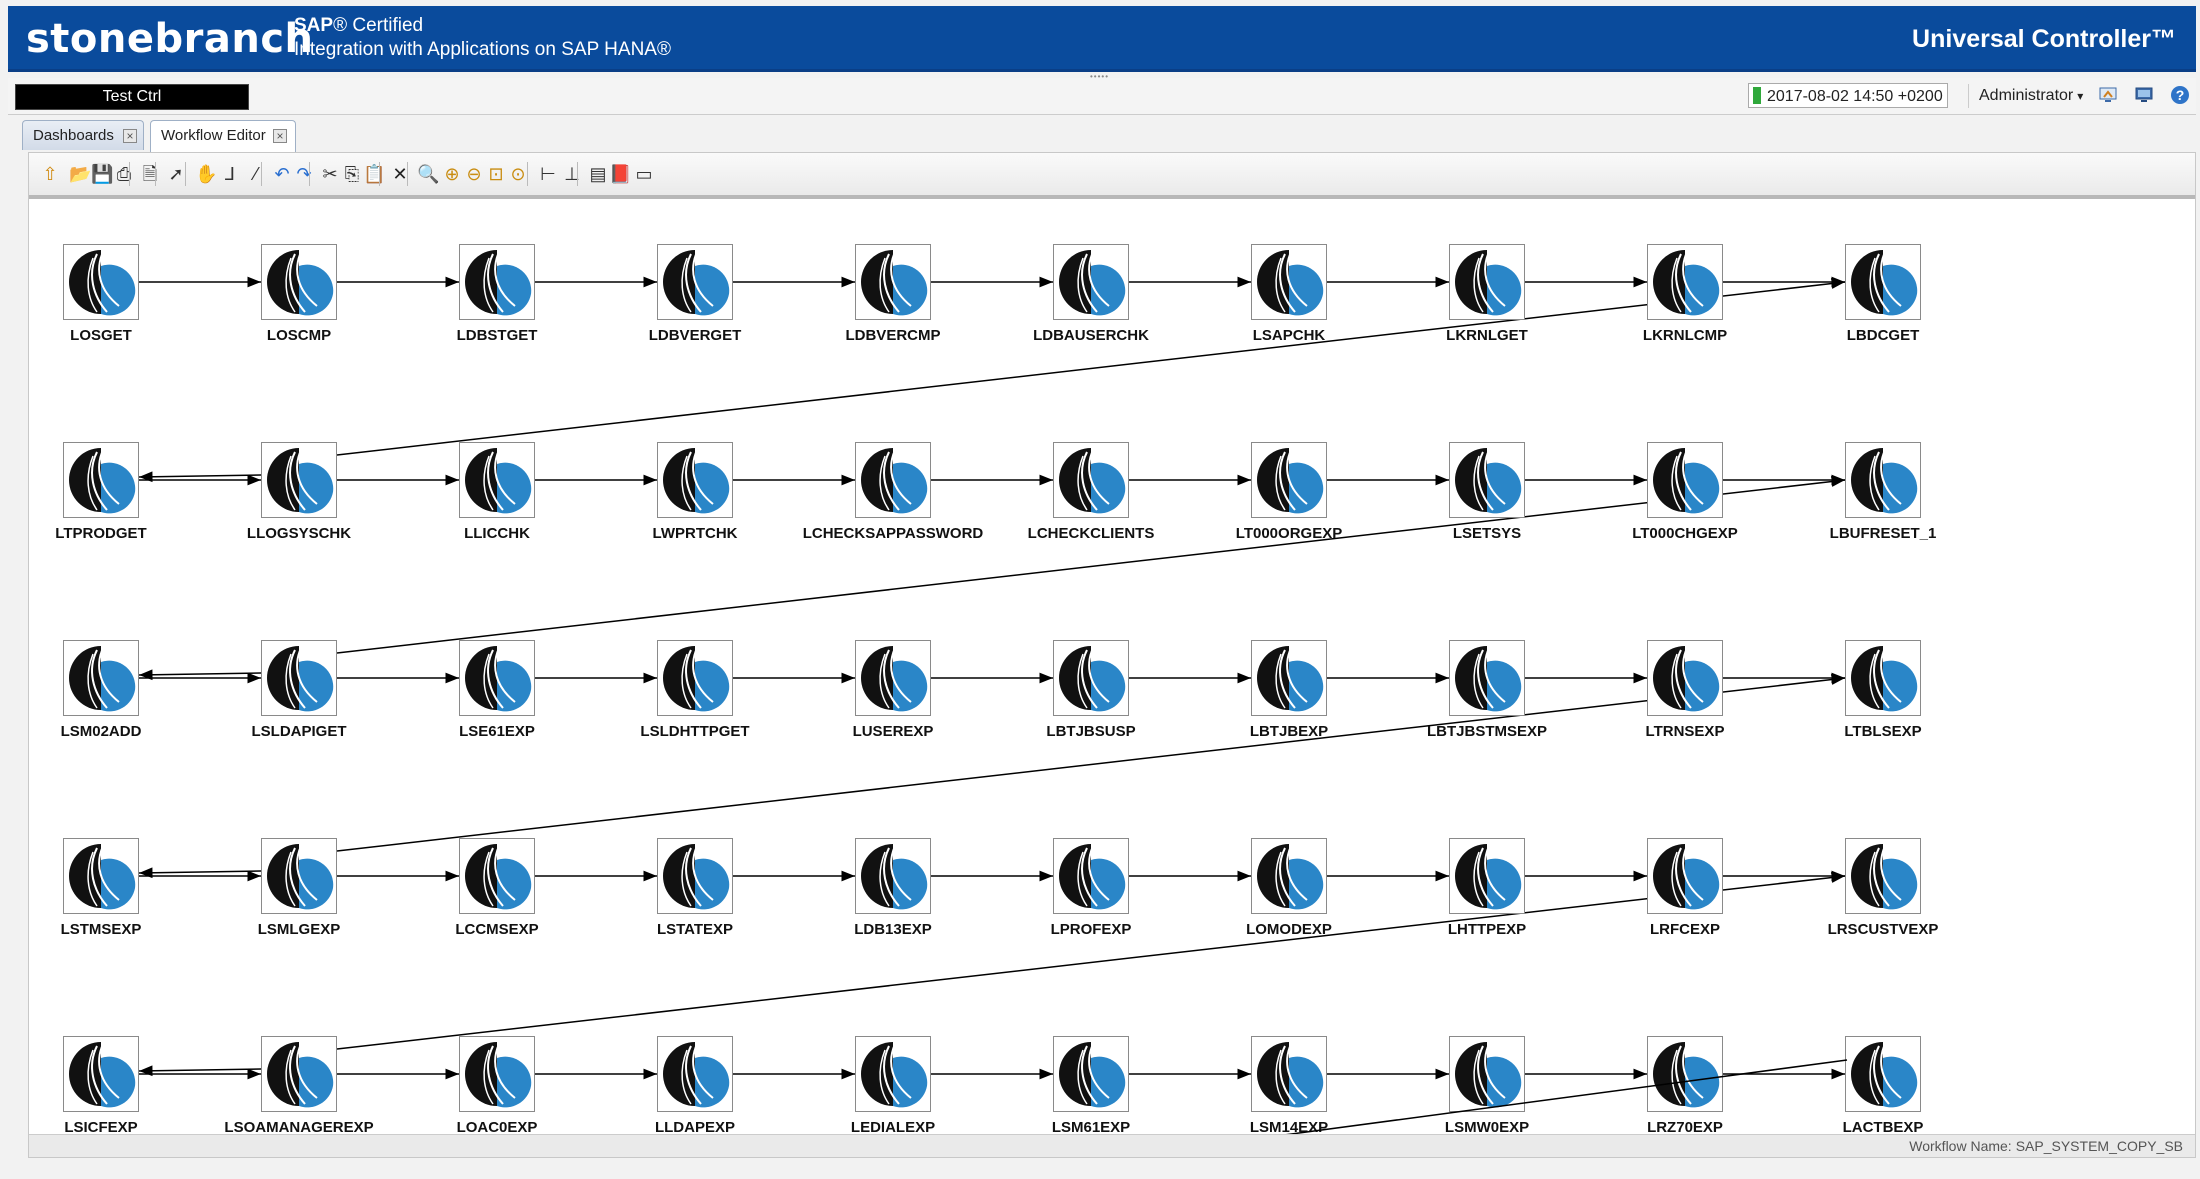  I want to click on workflow-task-node: LTRNSEXP, so click(1685, 690).